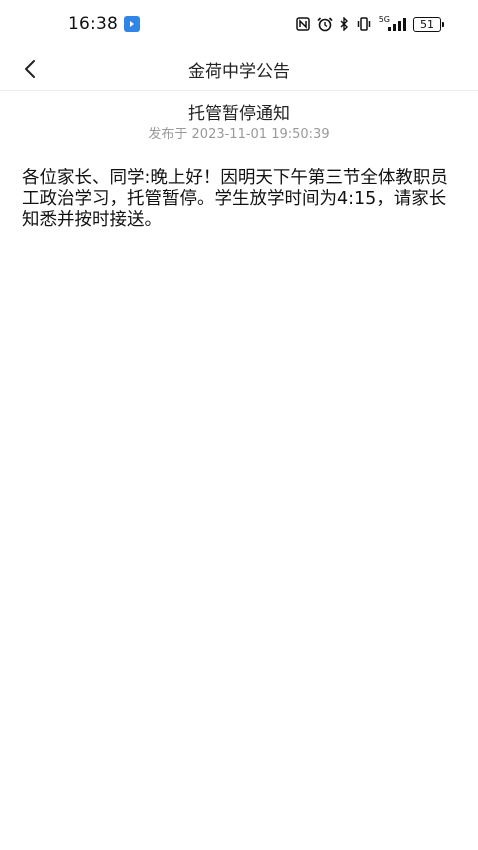 Image resolution: width=478 pixels, height=850 pixels. I want to click on bluetooth-icon, so click(344, 24).